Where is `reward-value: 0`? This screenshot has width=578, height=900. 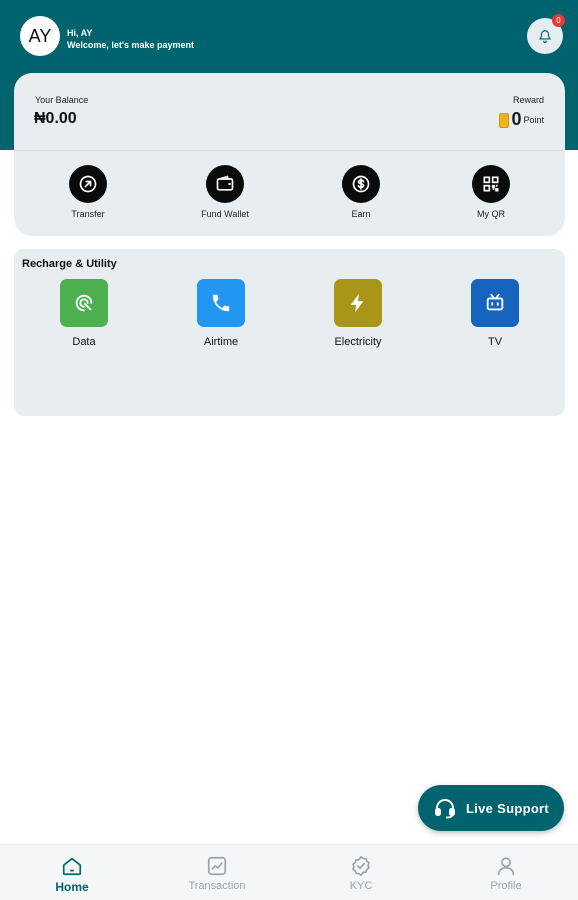 reward-value: 0 is located at coordinates (516, 119).